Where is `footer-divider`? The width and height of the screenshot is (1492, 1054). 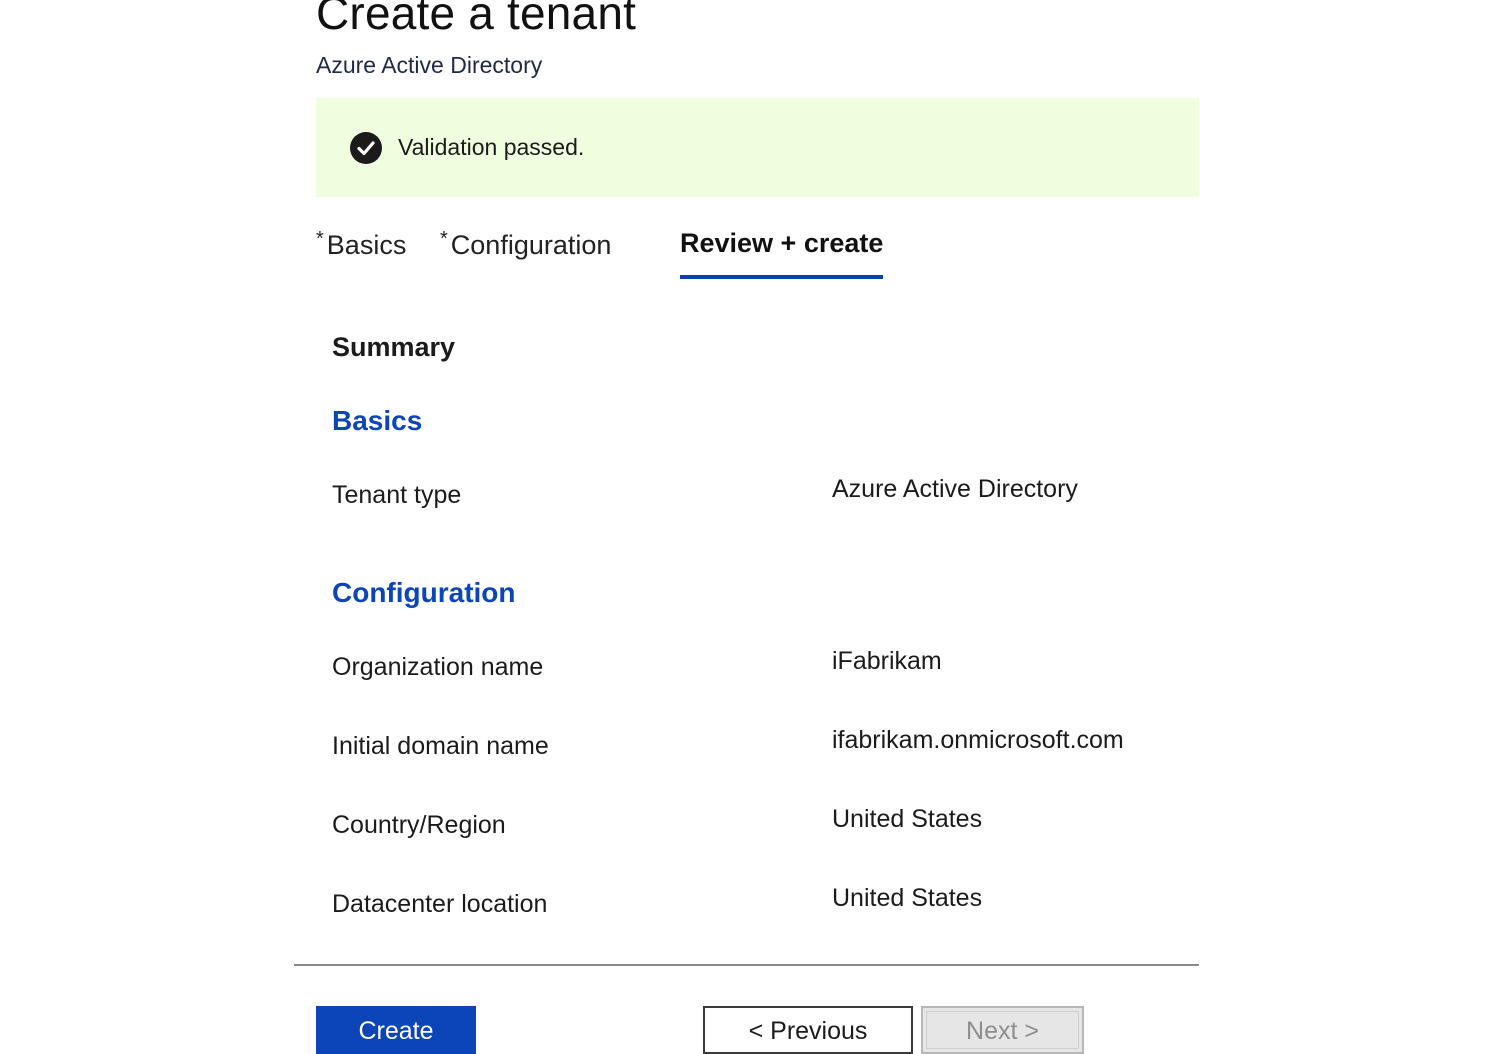 footer-divider is located at coordinates (746, 965).